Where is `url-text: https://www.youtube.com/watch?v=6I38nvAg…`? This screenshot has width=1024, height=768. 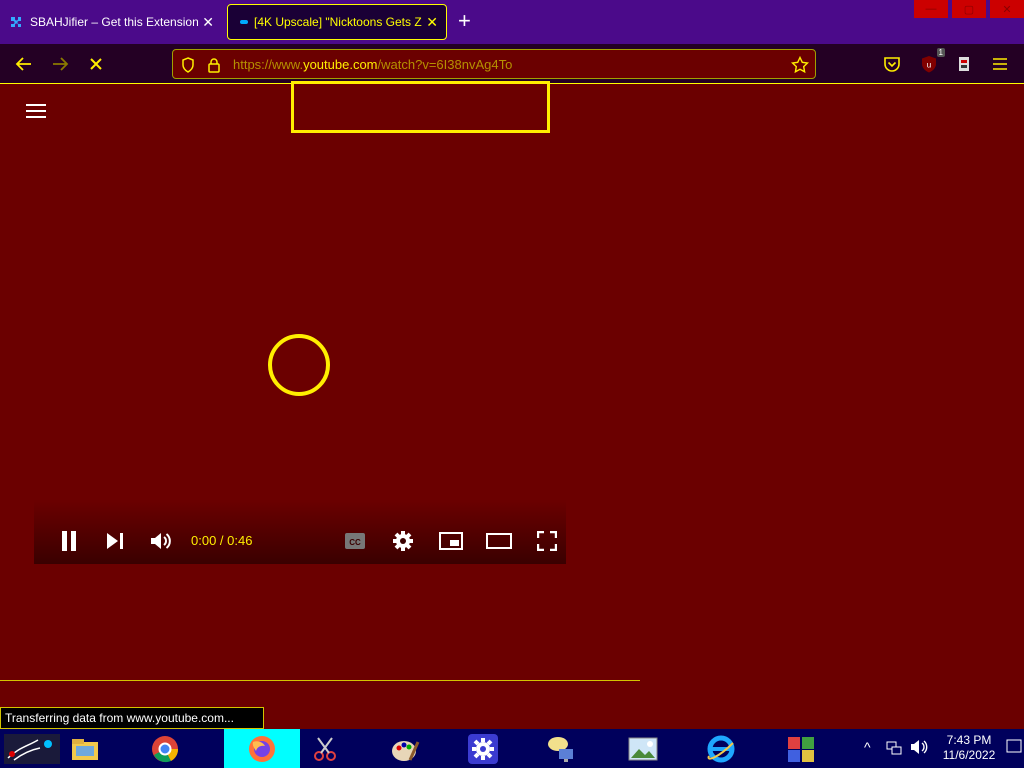 url-text: https://www.youtube.com/watch?v=6I38nvAg… is located at coordinates (372, 64).